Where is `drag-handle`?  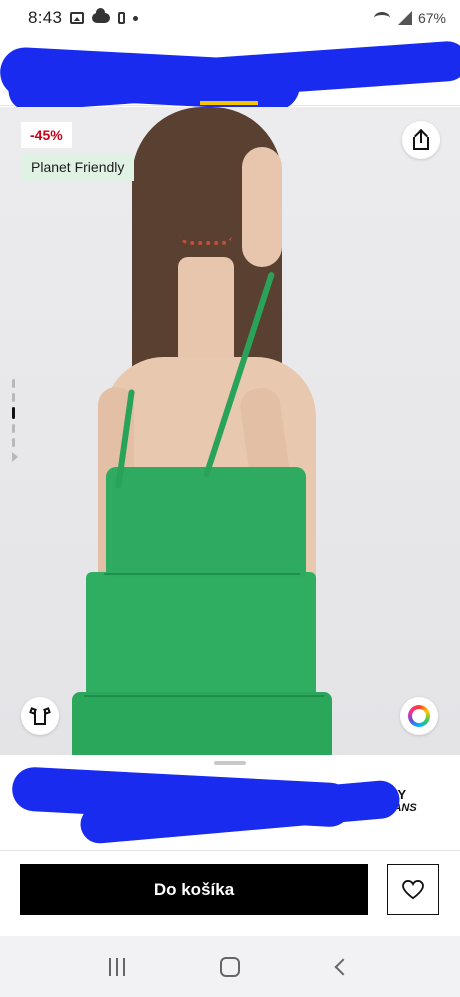 drag-handle is located at coordinates (230, 763).